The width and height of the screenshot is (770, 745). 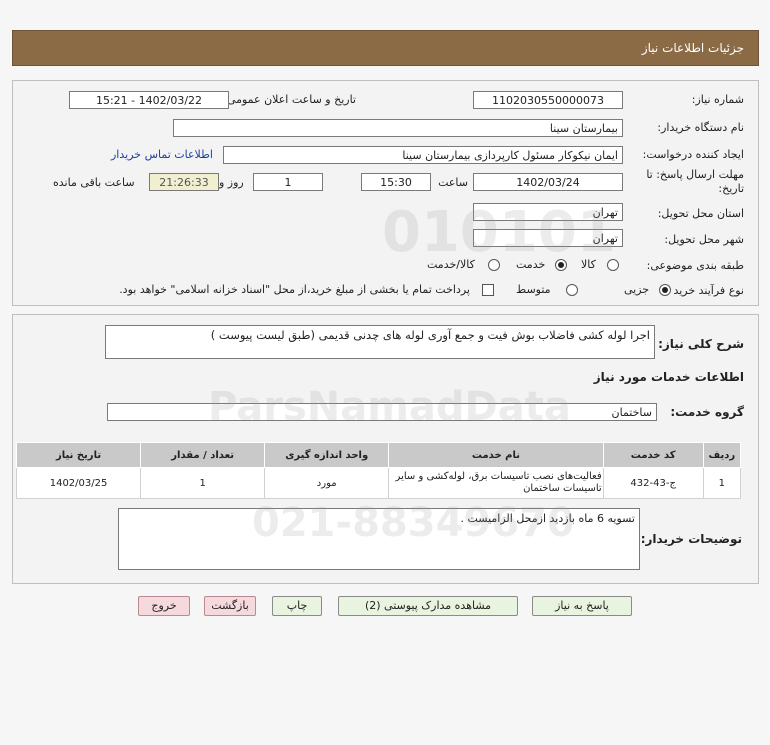 I want to click on cell-unit: مورد, so click(x=327, y=483).